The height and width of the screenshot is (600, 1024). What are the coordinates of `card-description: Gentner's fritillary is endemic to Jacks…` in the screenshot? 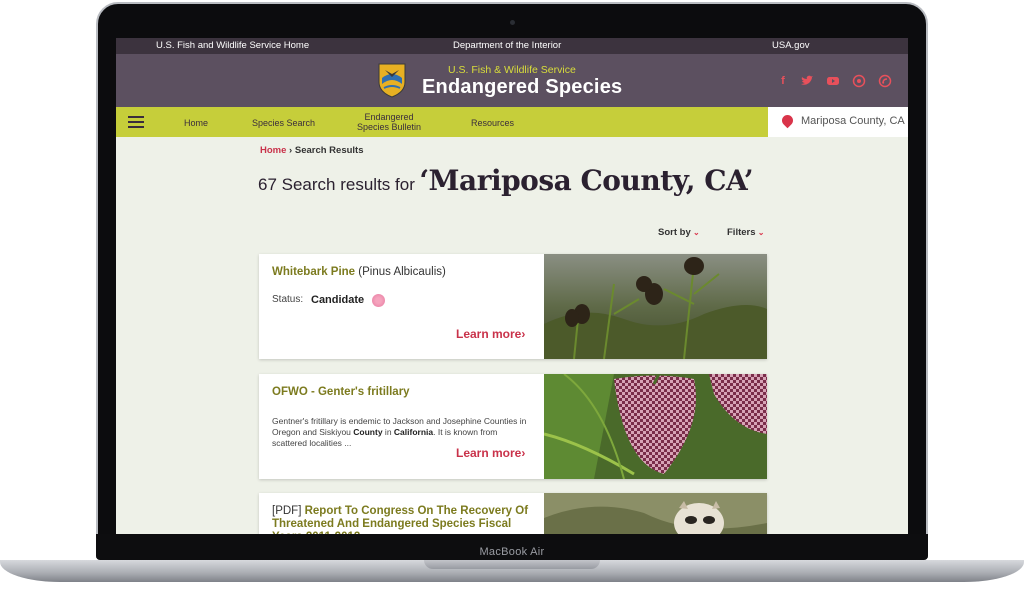 It's located at (403, 432).